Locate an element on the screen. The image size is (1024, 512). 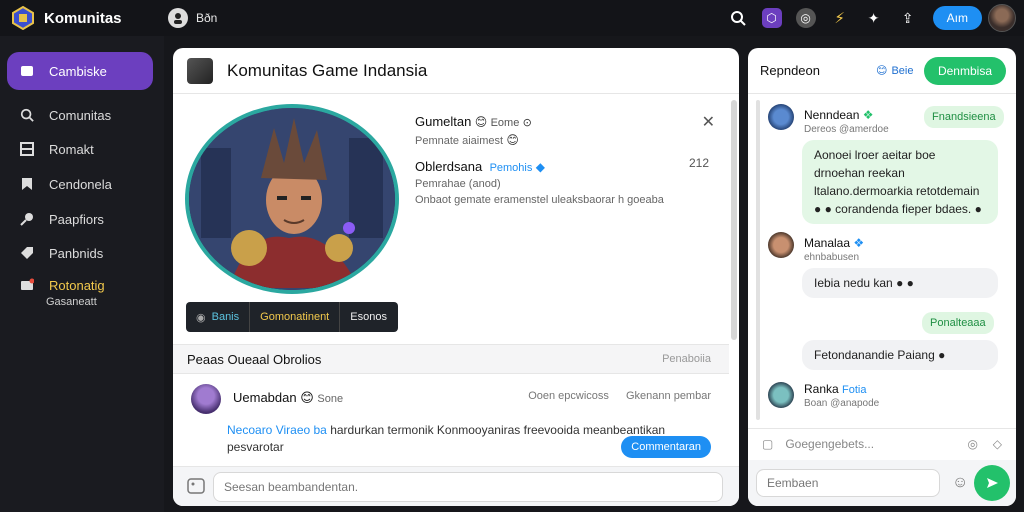
emoji-icon: ☺ is located at coordinates (960, 483).